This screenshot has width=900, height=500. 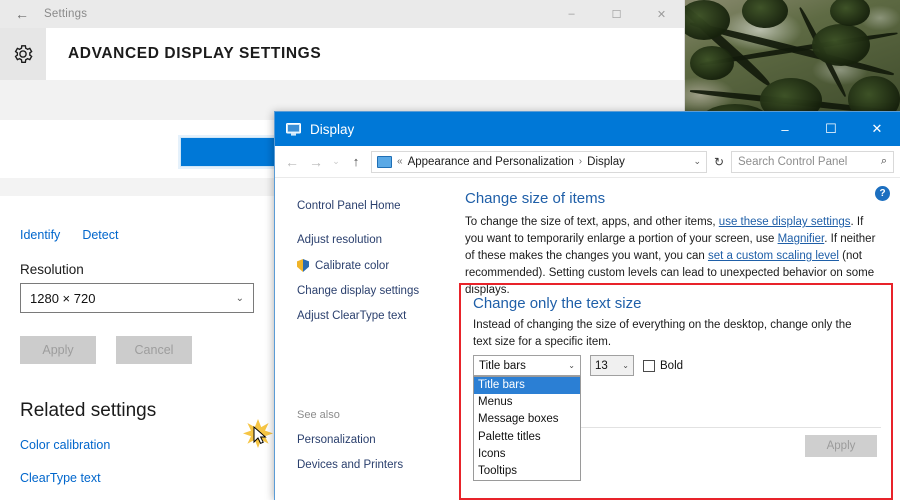 I want to click on sidebar-item-change-display-settings: Change display settings, so click(x=377, y=291).